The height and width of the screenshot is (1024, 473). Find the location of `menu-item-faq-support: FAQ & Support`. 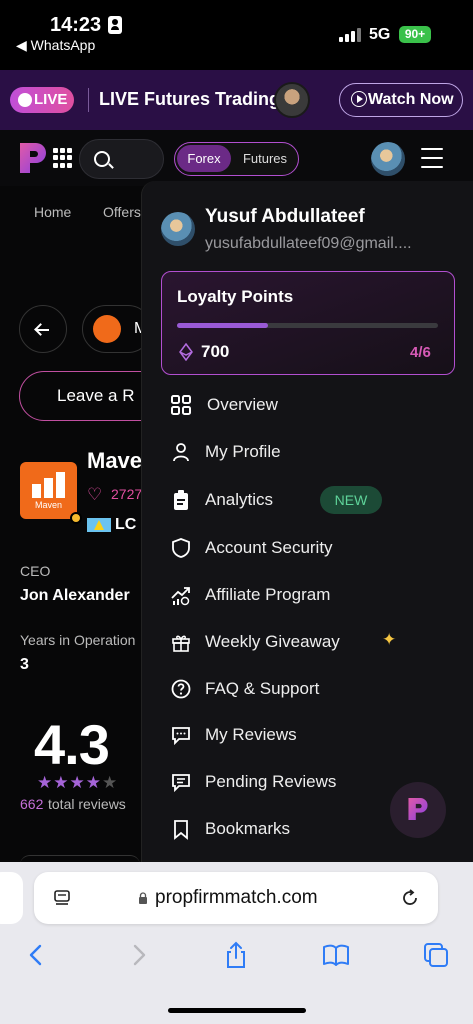

menu-item-faq-support: FAQ & Support is located at coordinates (315, 689).